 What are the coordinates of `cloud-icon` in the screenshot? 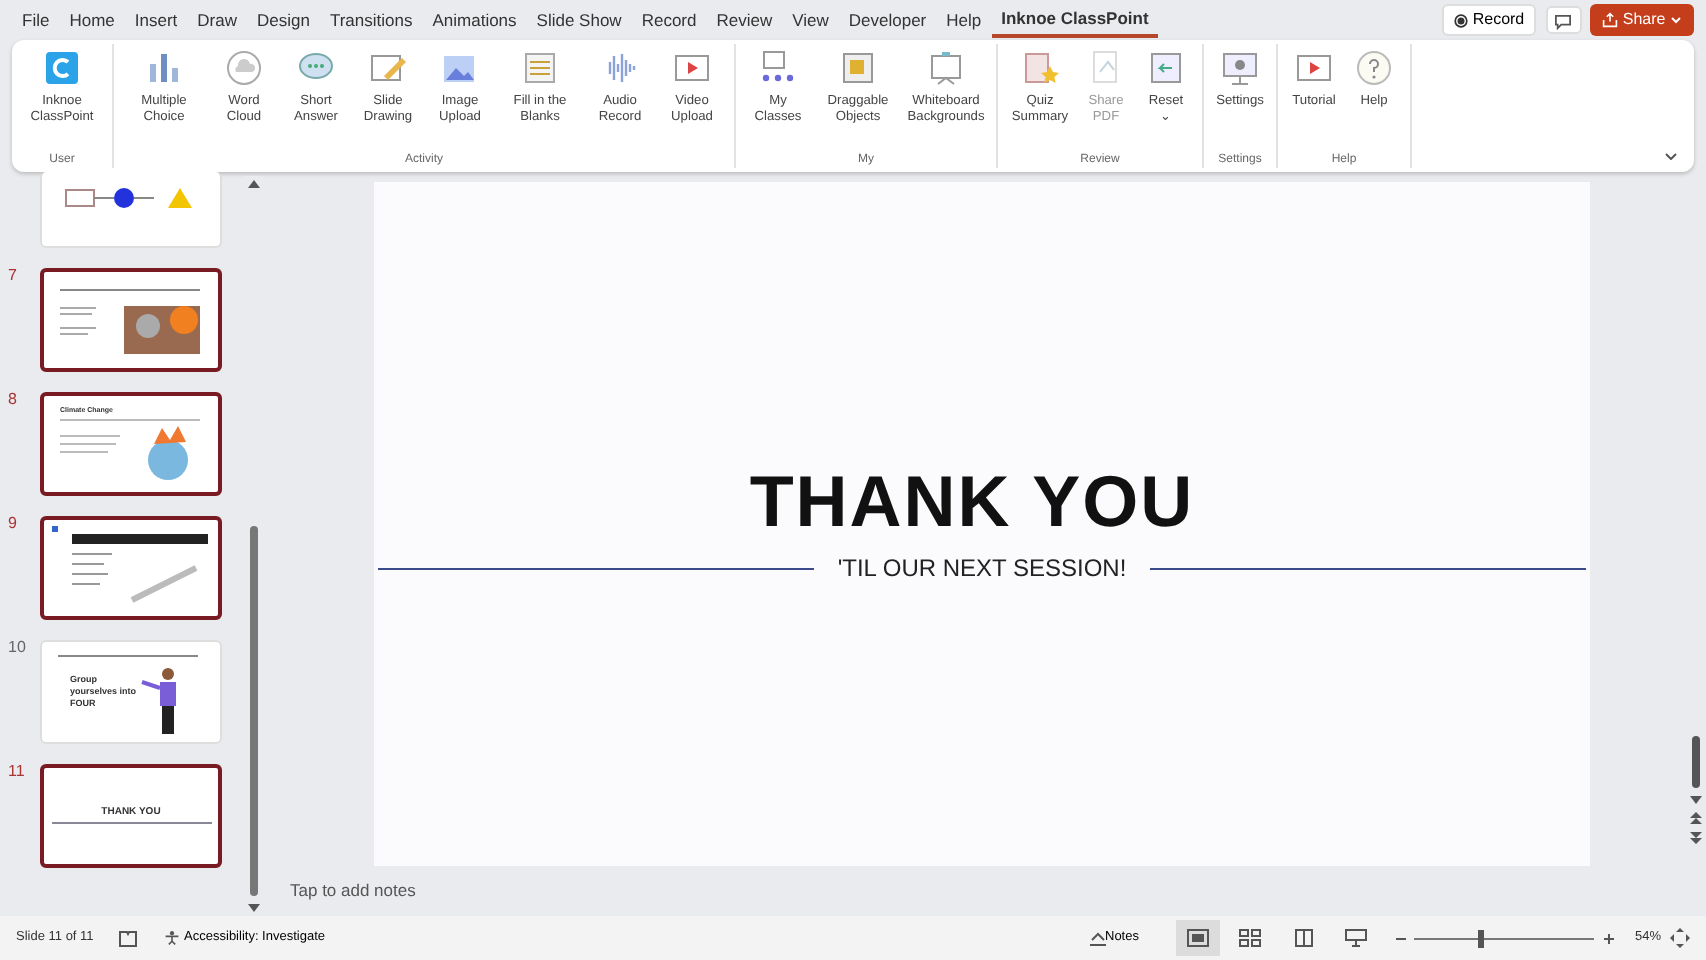 It's located at (244, 68).